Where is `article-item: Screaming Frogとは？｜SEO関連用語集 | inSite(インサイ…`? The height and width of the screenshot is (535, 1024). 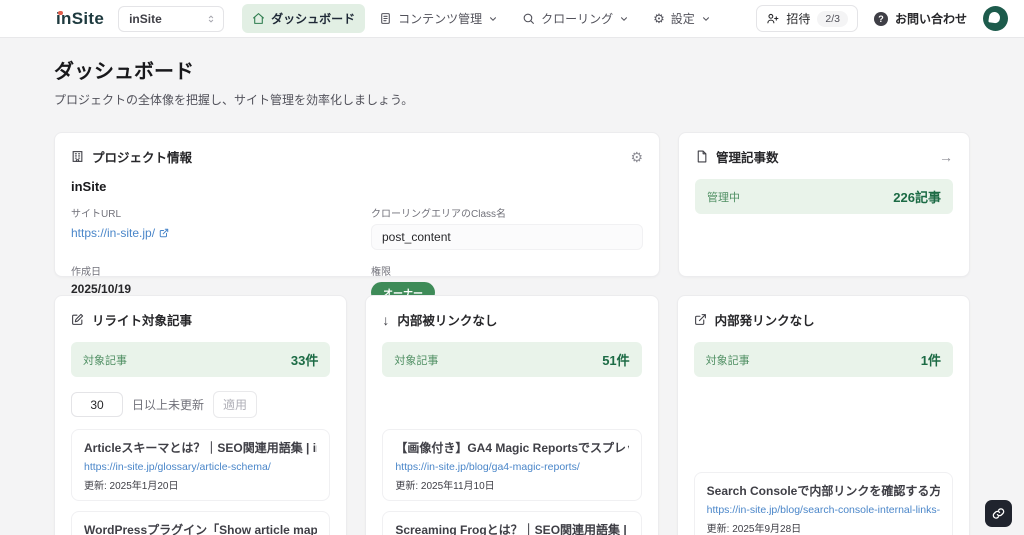 article-item: Screaming Frogとは？｜SEO関連用語集 | inSite(インサイ… is located at coordinates (512, 523).